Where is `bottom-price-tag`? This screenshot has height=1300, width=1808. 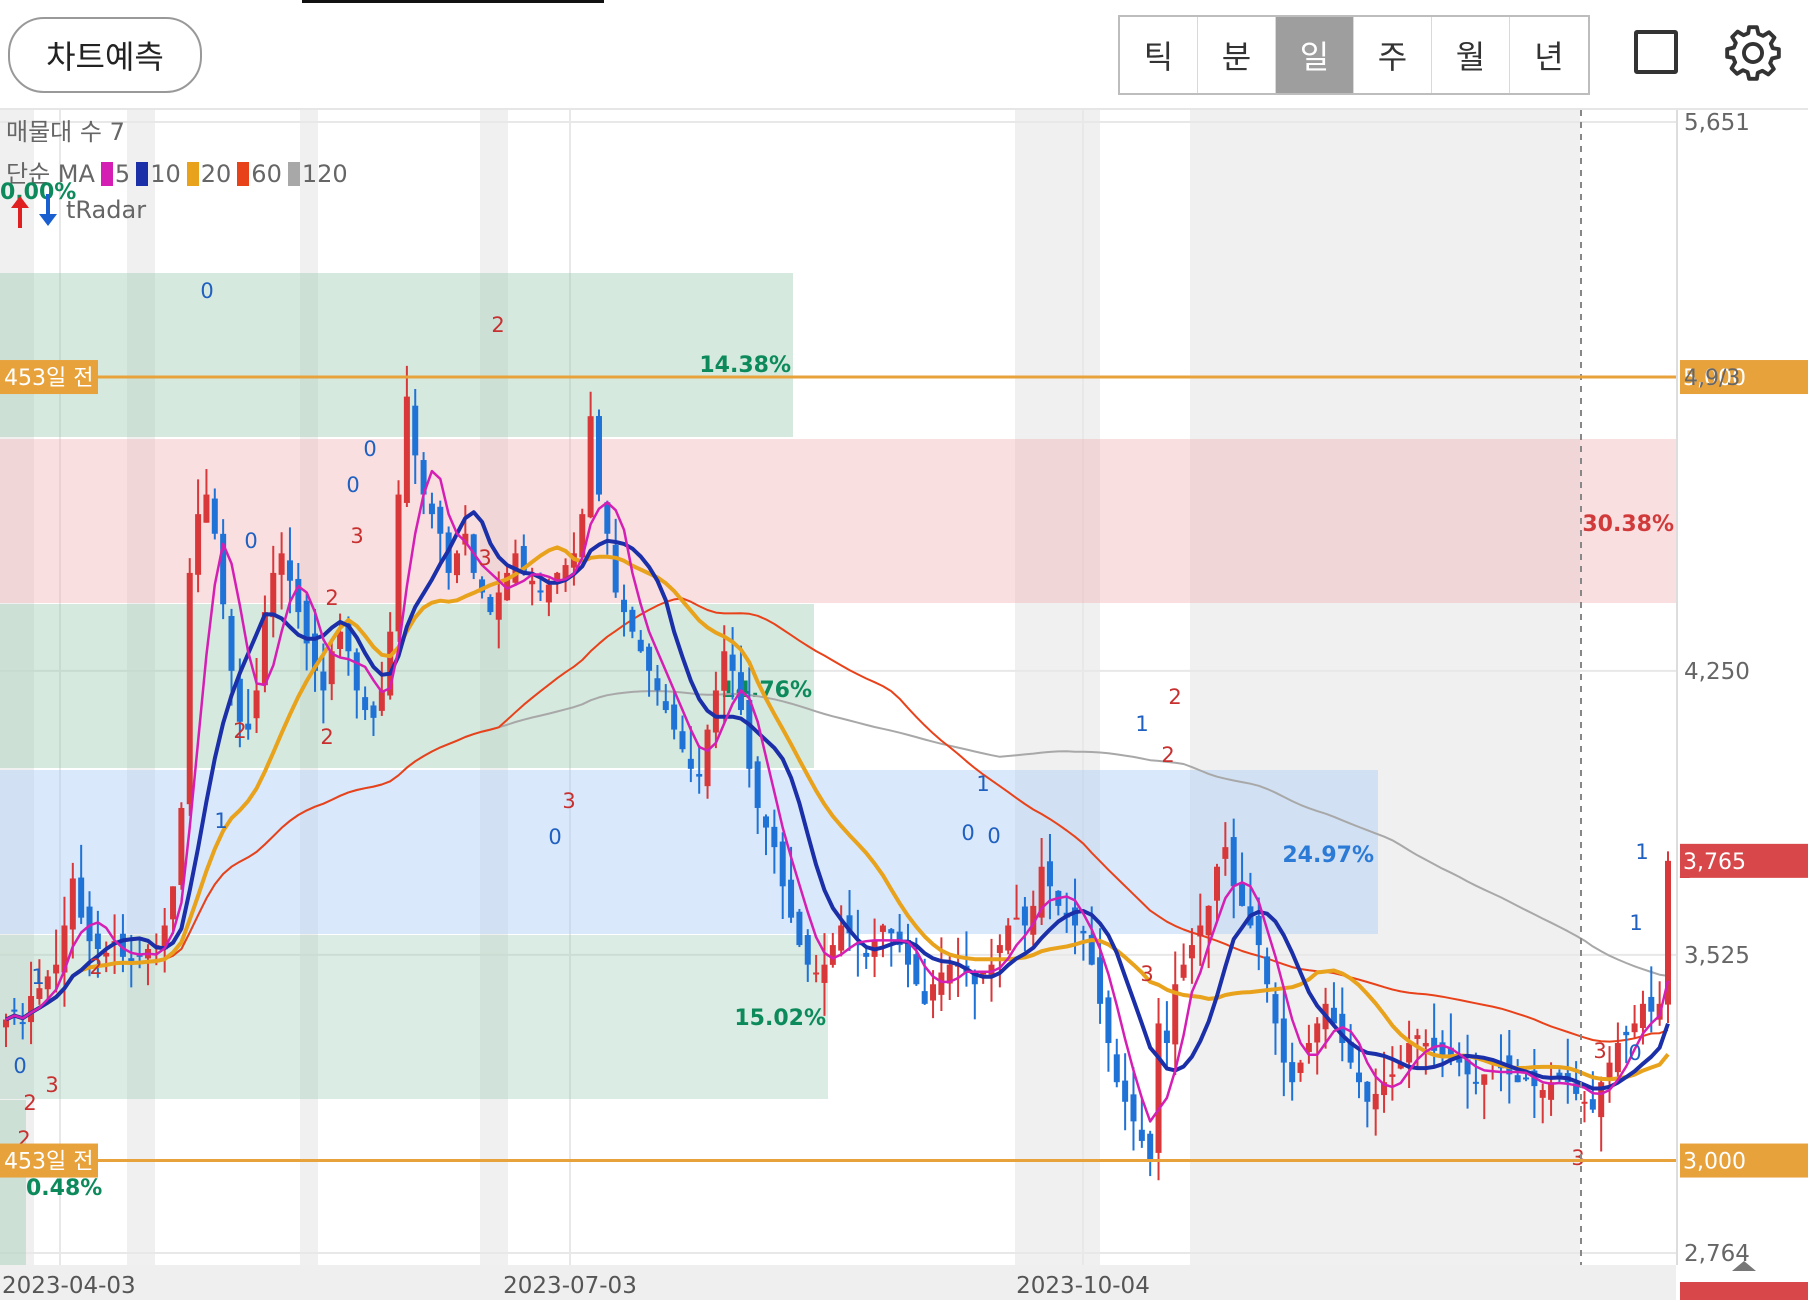 bottom-price-tag is located at coordinates (1744, 1291).